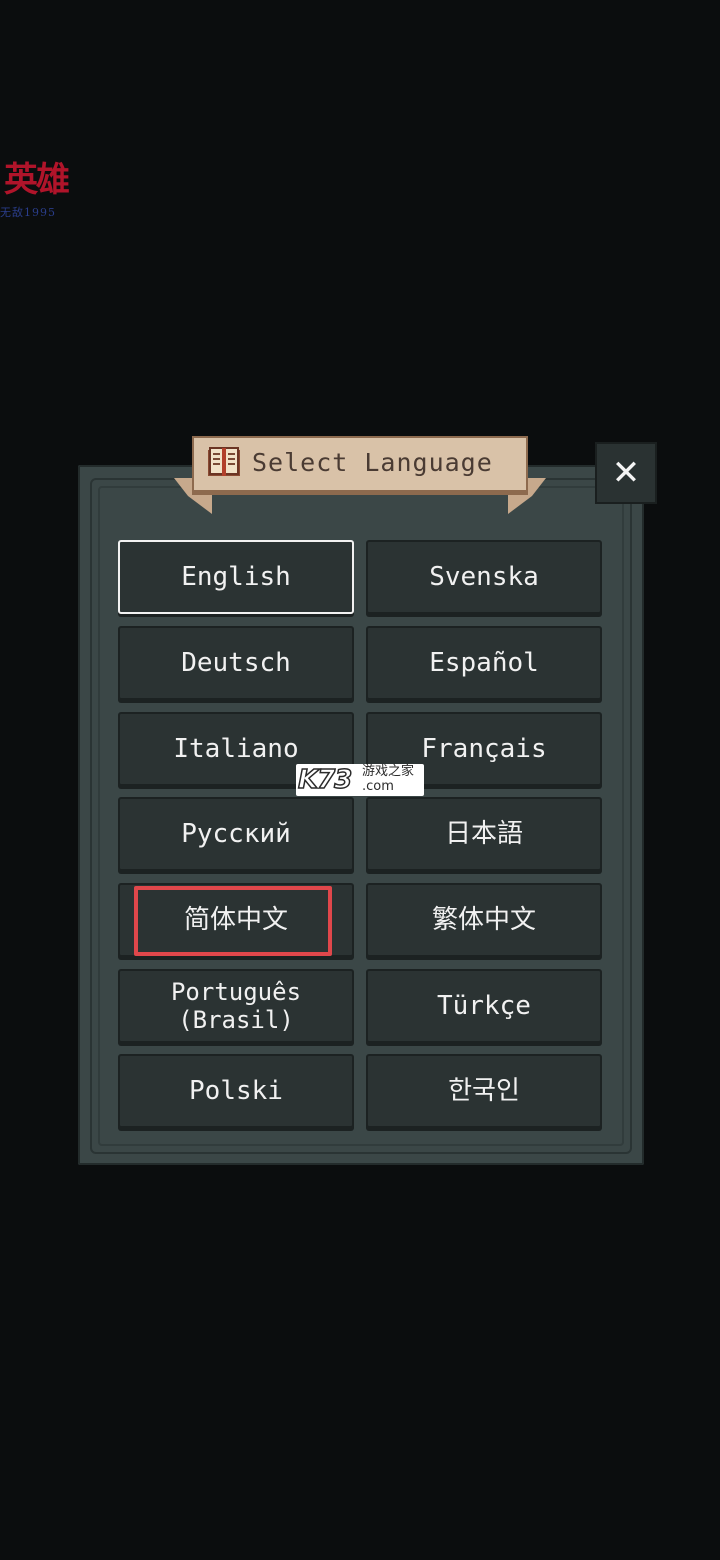  What do you see at coordinates (484, 1006) in the screenshot?
I see `language-option-turkish: Türkçe` at bounding box center [484, 1006].